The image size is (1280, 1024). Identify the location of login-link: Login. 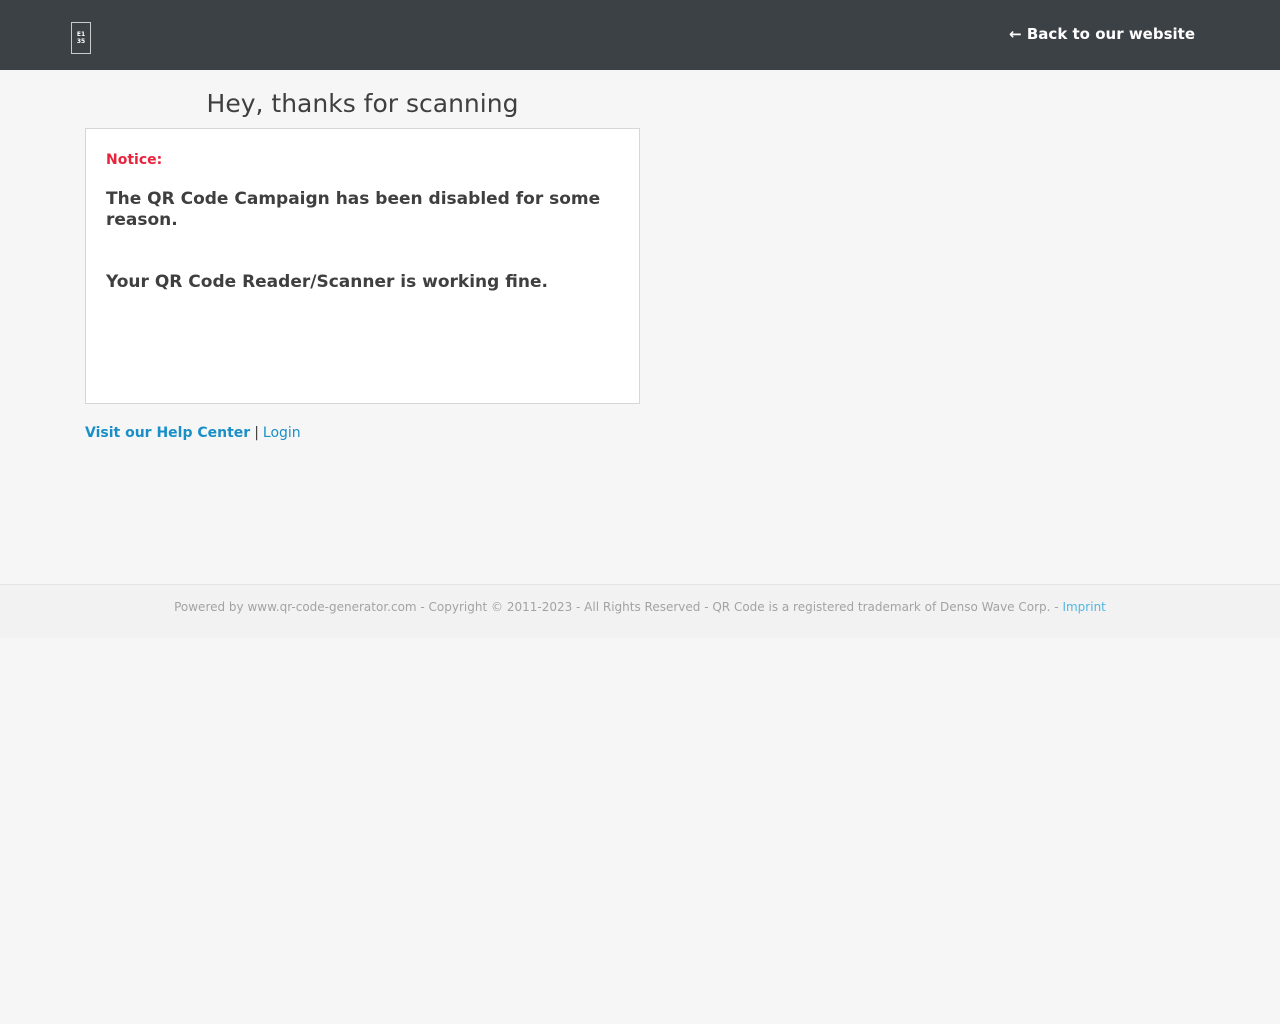
(282, 433).